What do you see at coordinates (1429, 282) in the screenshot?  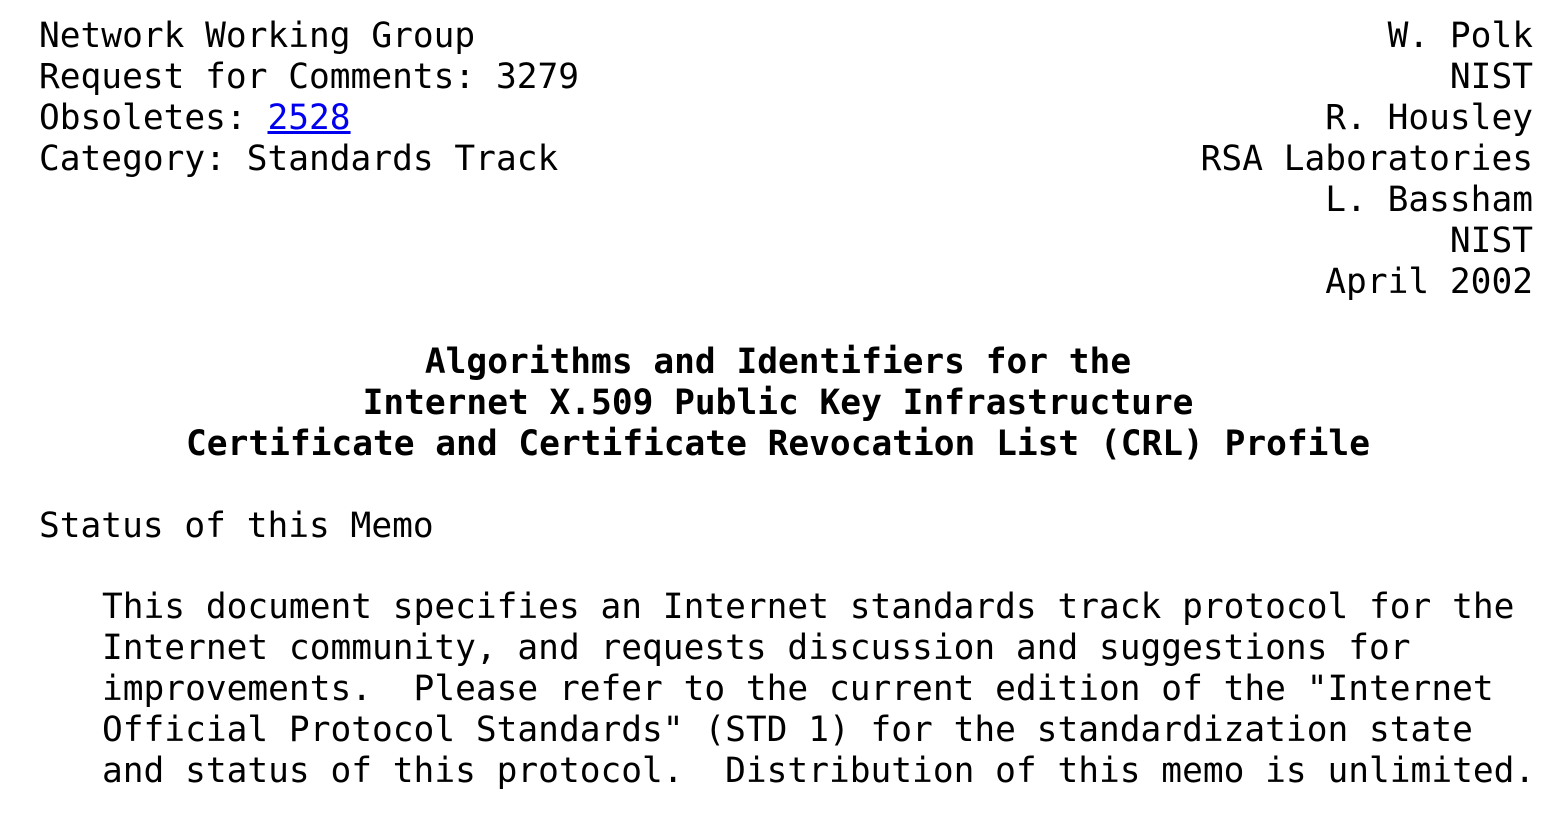 I see `publication-date: April 2002` at bounding box center [1429, 282].